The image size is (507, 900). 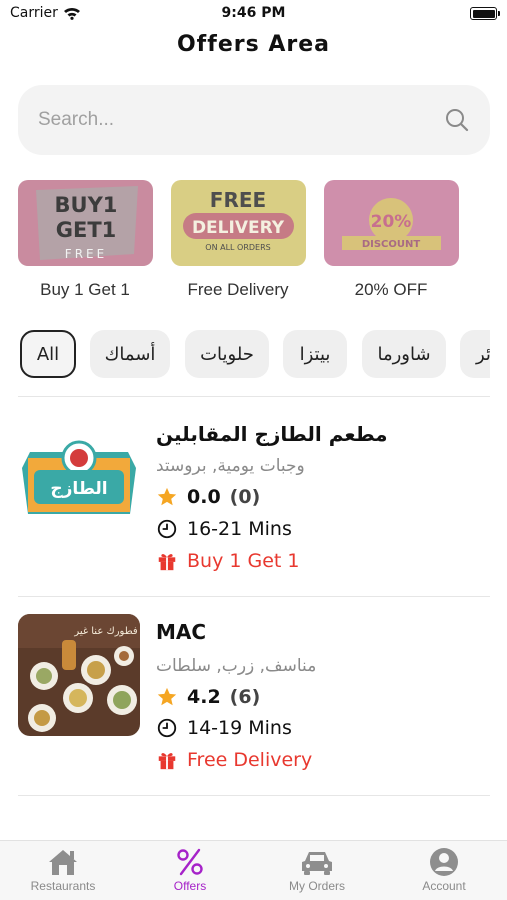 What do you see at coordinates (237, 247) in the screenshot?
I see `svg-text: ON ALL ORDERS` at bounding box center [237, 247].